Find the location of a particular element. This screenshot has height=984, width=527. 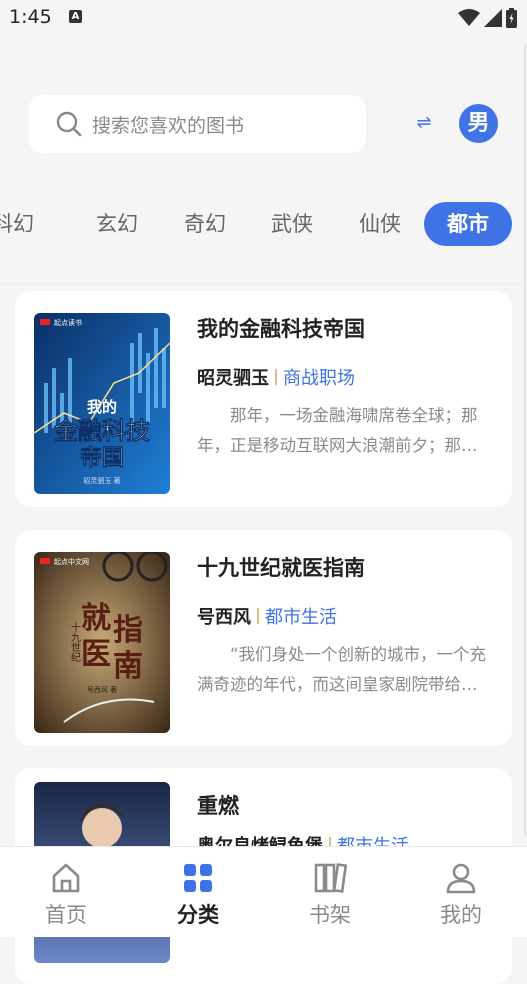

nav-profile-label: 我的 is located at coordinates (461, 915).